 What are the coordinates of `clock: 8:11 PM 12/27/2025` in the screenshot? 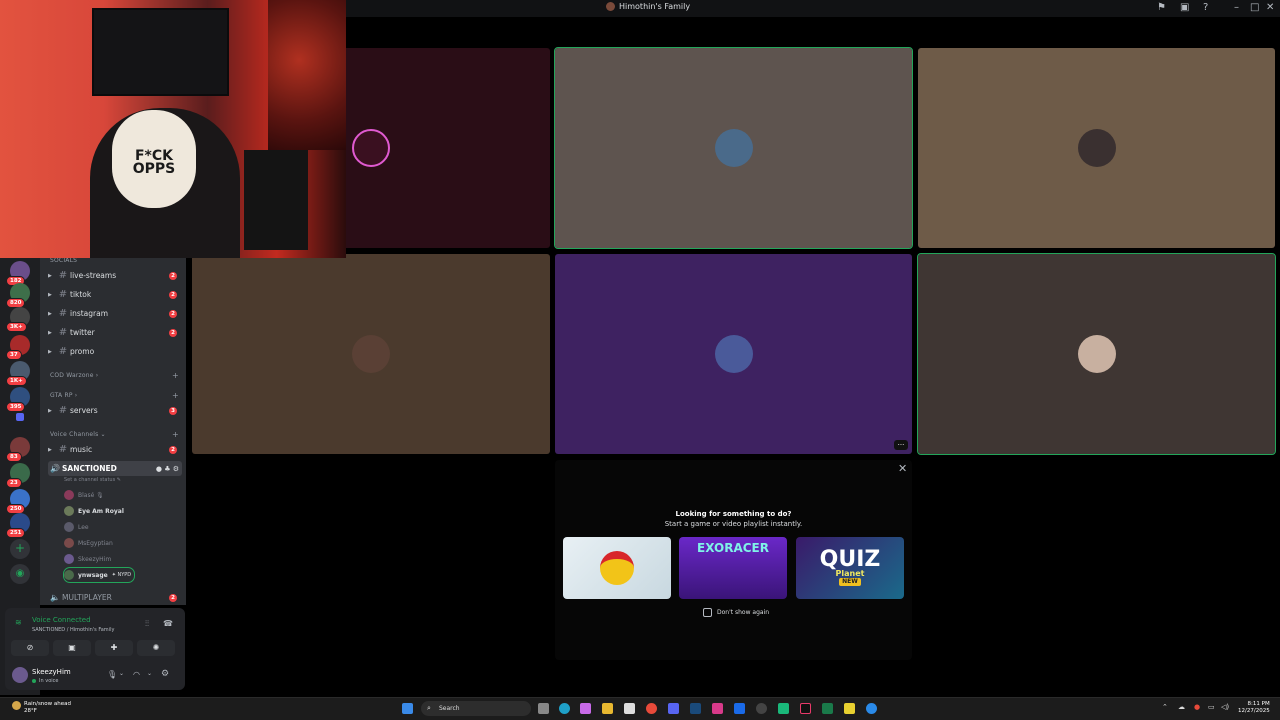 It's located at (1254, 708).